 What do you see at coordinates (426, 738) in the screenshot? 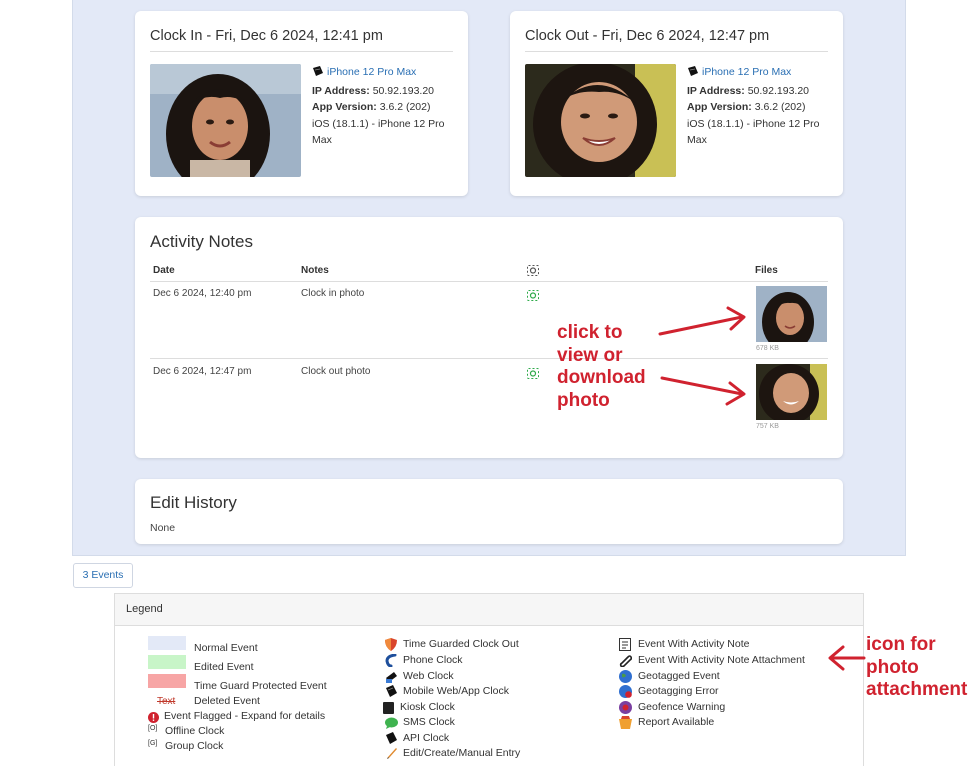
I see `legend-label: API Clock` at bounding box center [426, 738].